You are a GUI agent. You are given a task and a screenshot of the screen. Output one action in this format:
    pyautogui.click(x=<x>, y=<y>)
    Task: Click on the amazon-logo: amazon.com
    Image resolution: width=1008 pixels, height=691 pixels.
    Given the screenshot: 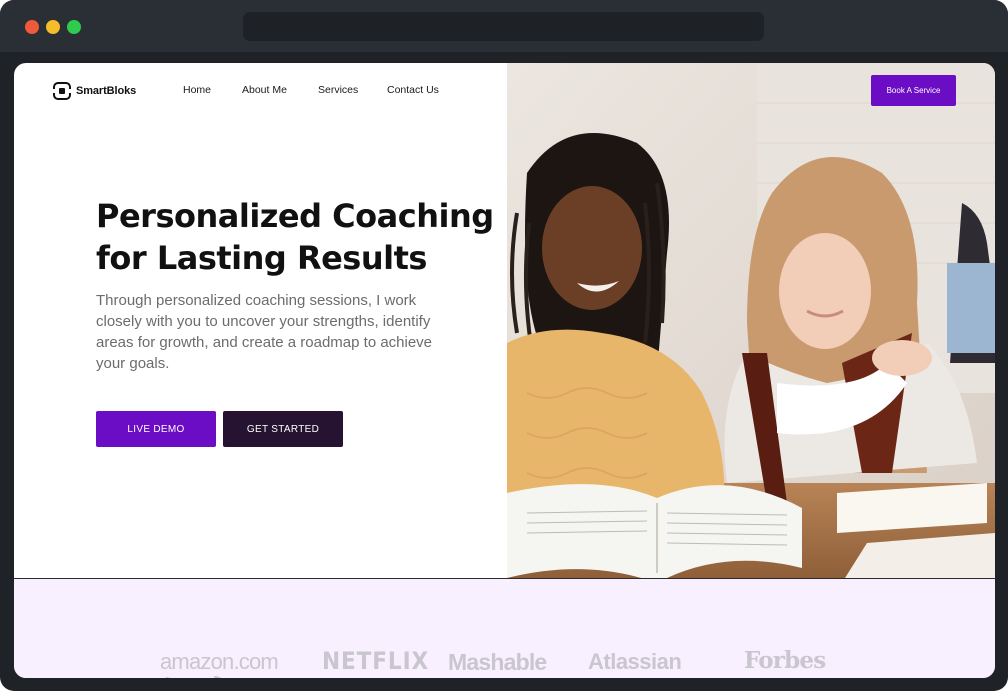 What is the action you would take?
    pyautogui.click(x=219, y=661)
    